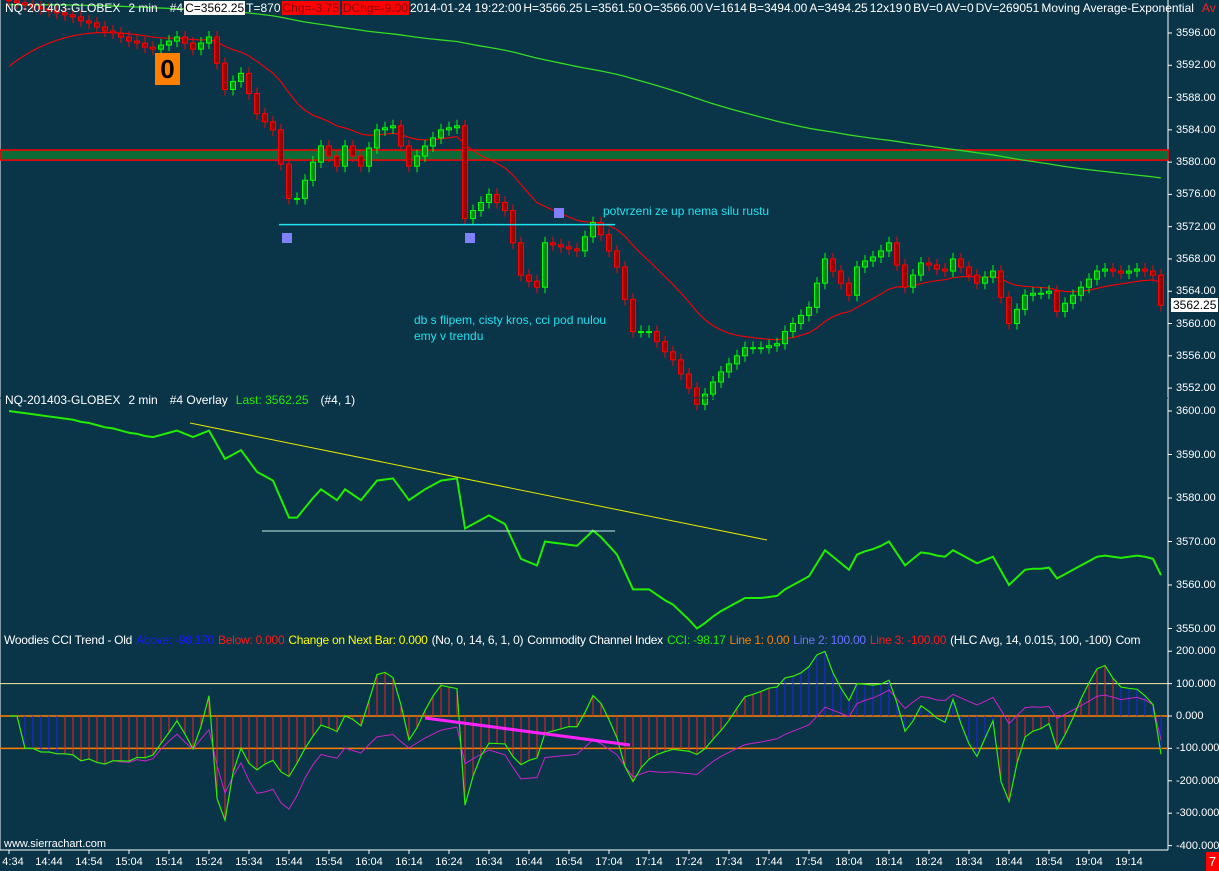 This screenshot has height=871, width=1219. I want to click on time-tick-label: 17:24, so click(689, 862).